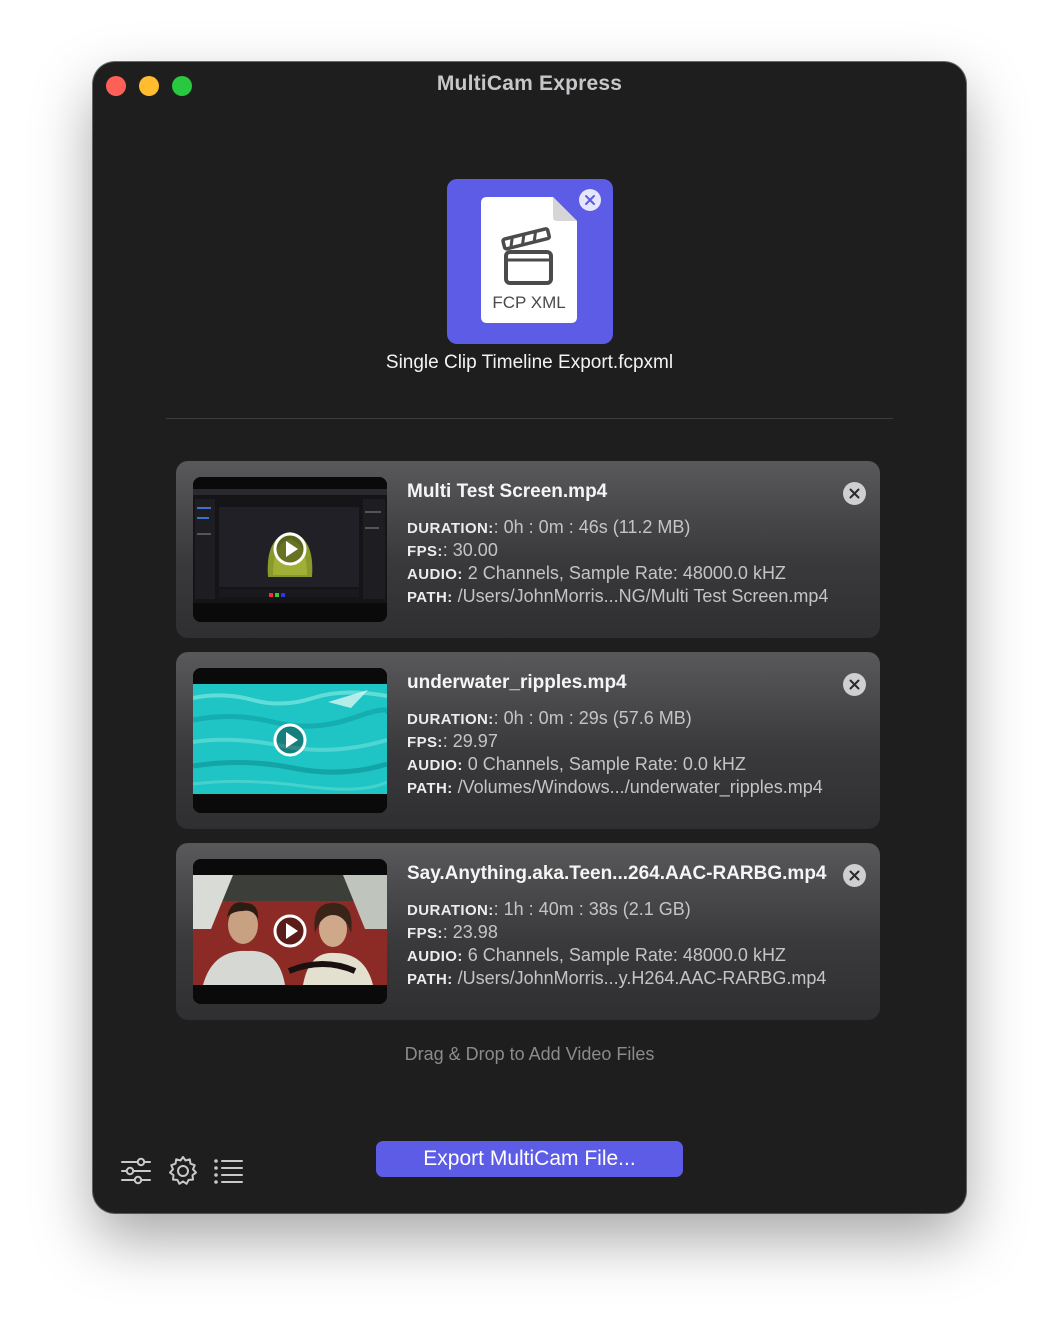 The width and height of the screenshot is (1060, 1337). What do you see at coordinates (228, 1171) in the screenshot?
I see `list-icon` at bounding box center [228, 1171].